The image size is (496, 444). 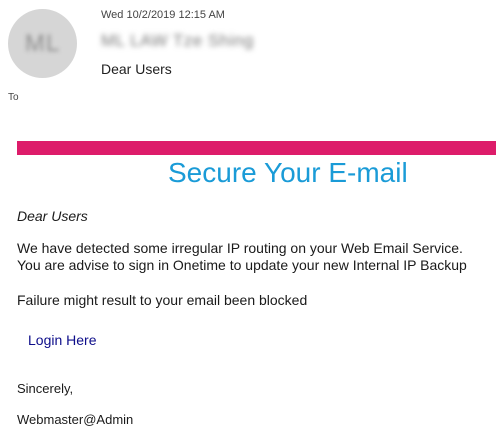 What do you see at coordinates (177, 41) in the screenshot?
I see `sender-name: ML LAW Tze Shing` at bounding box center [177, 41].